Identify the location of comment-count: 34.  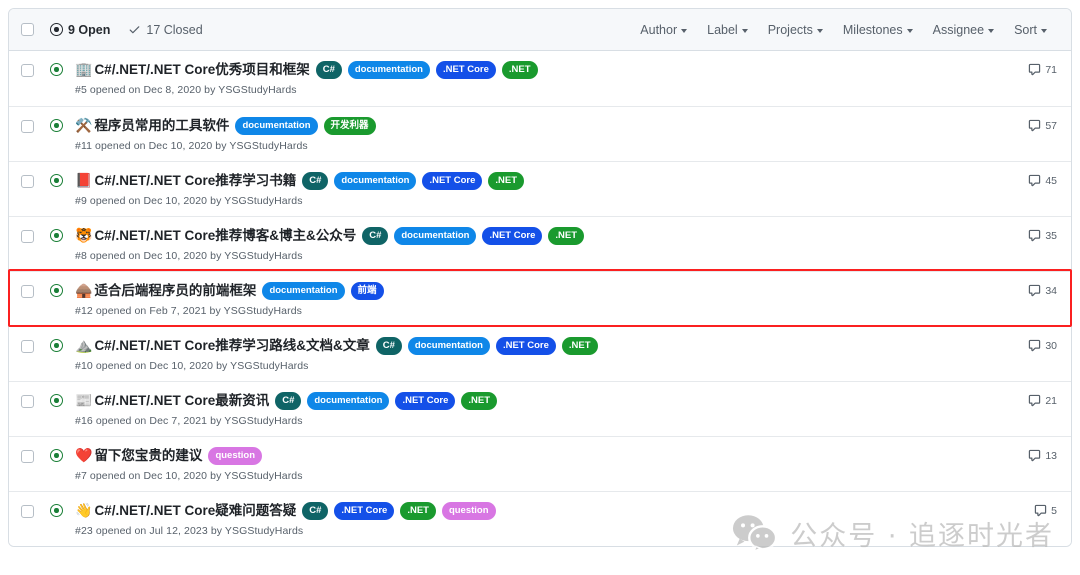
(1051, 290).